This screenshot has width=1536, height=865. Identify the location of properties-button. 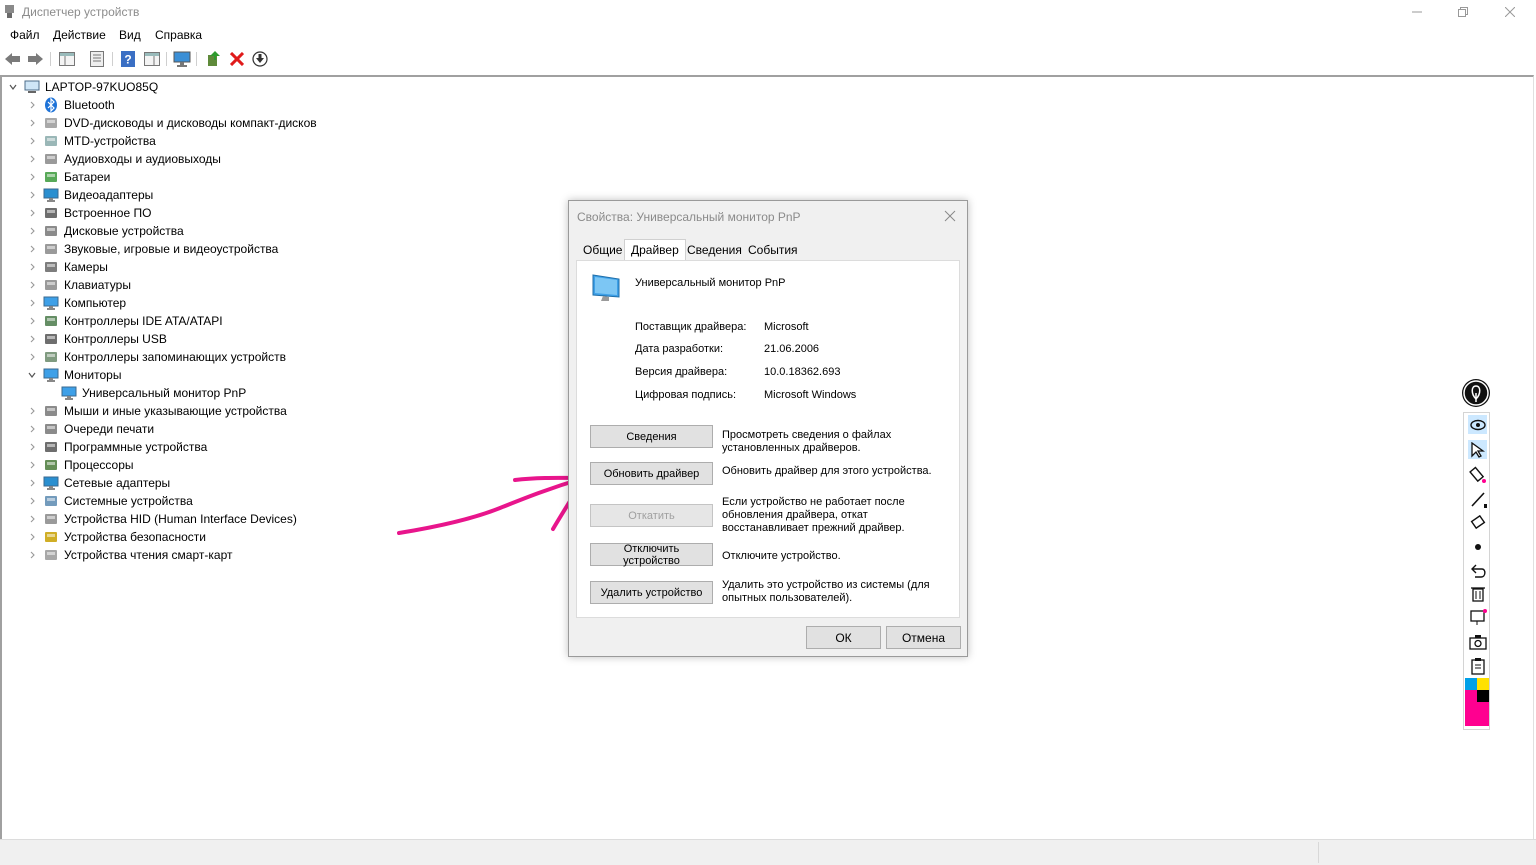
(97, 59).